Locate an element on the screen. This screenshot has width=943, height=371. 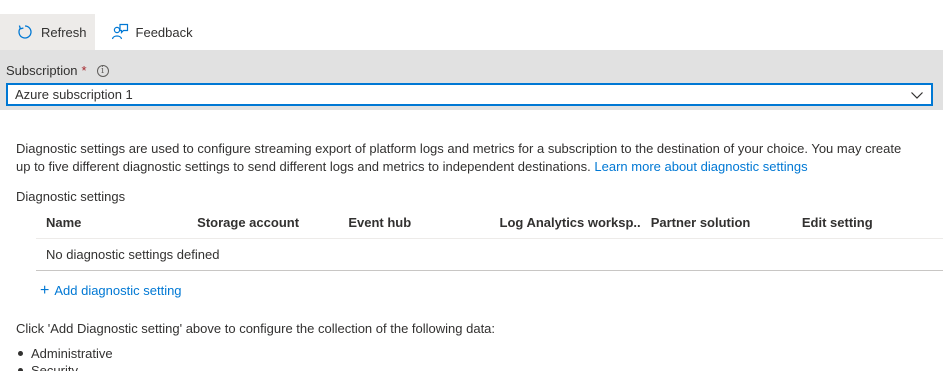
learn-more-link: Learn more about diagnostic settings is located at coordinates (700, 166).